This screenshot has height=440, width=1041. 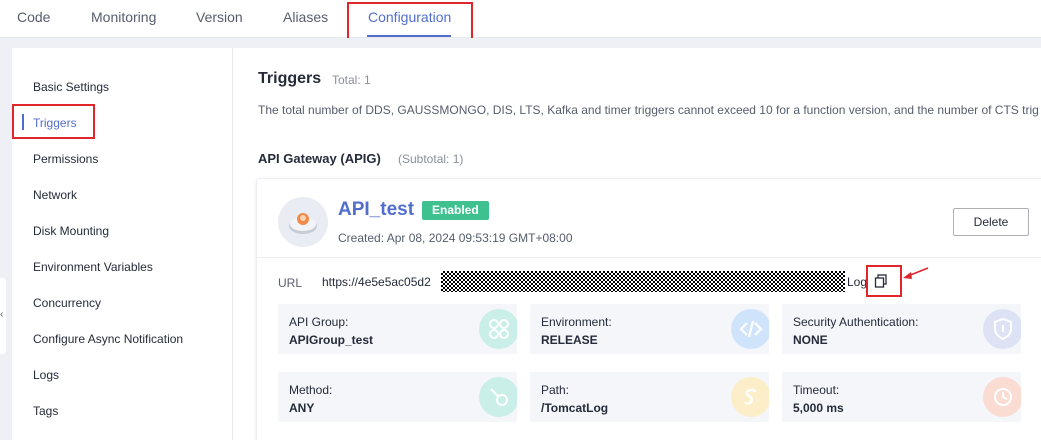 I want to click on sidebar-item-tags: Tags, so click(x=45, y=411).